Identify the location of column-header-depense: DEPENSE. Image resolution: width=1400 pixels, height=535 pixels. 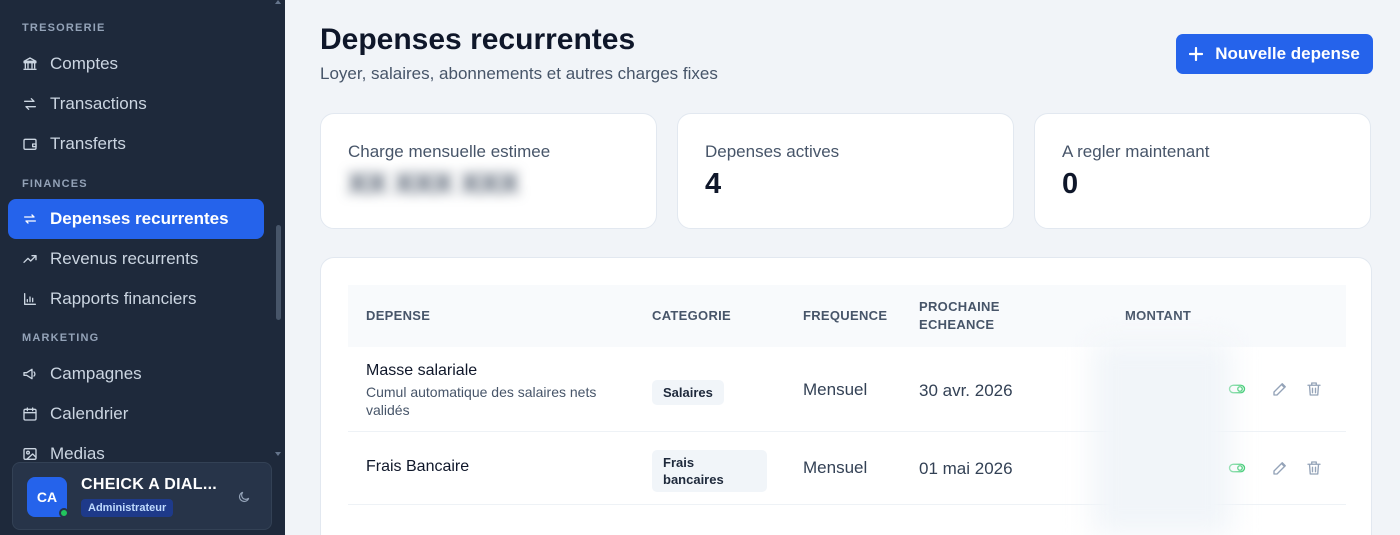
(398, 316).